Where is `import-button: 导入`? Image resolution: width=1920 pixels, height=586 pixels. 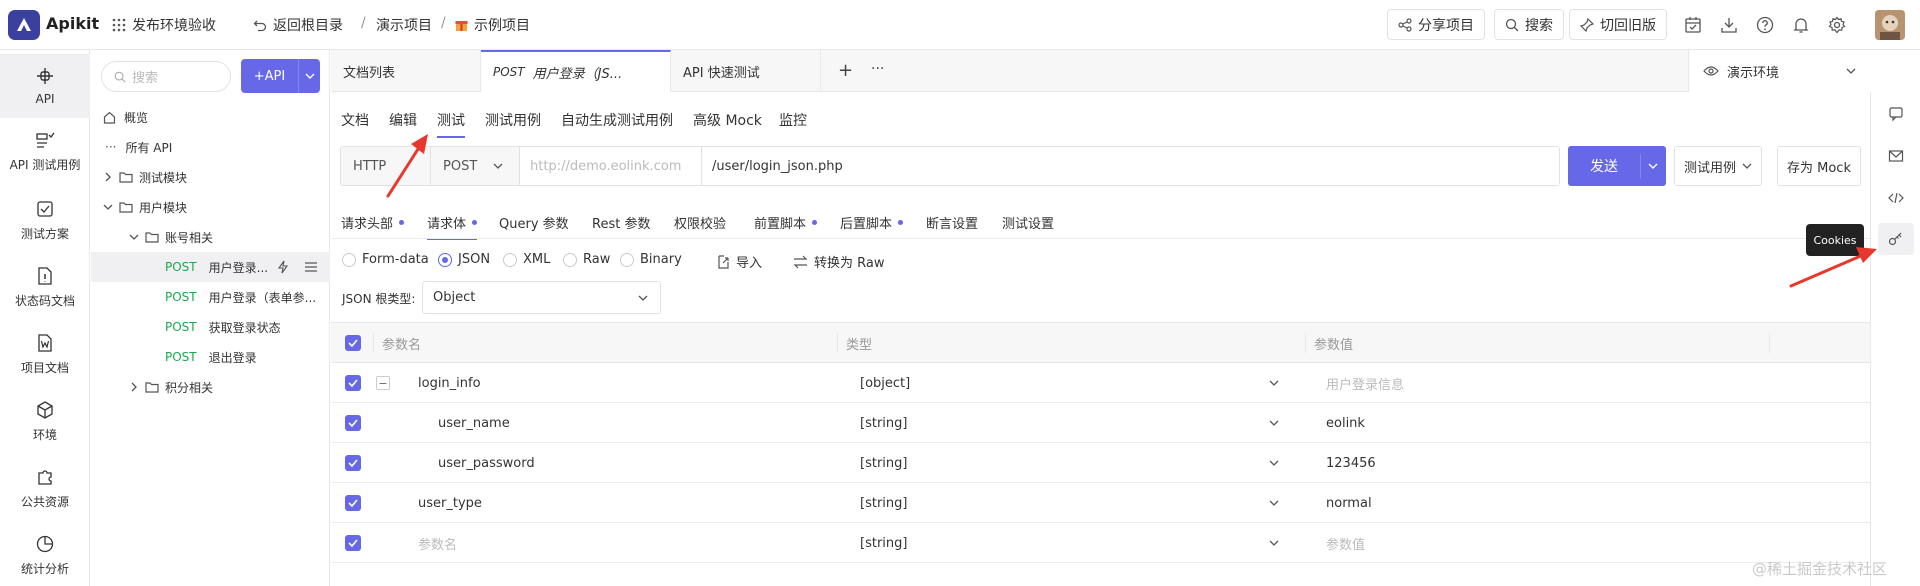 import-button: 导入 is located at coordinates (739, 261).